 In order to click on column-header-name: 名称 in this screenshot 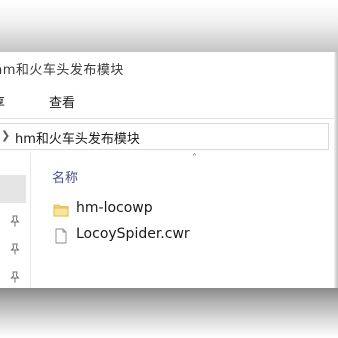, I will do `click(65, 176)`.